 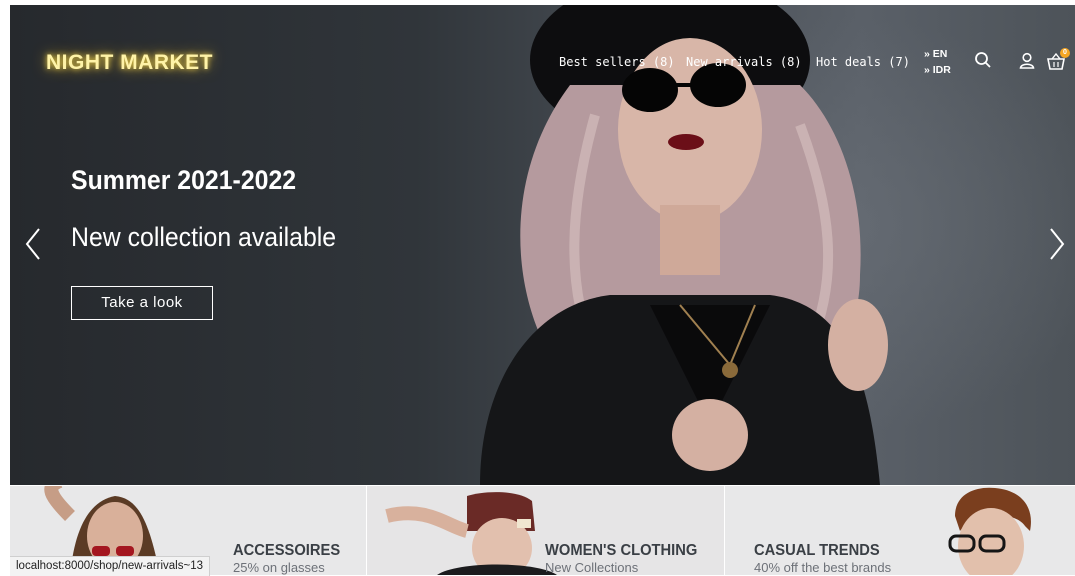 I want to click on chevron-right-icon, so click(x=1057, y=246).